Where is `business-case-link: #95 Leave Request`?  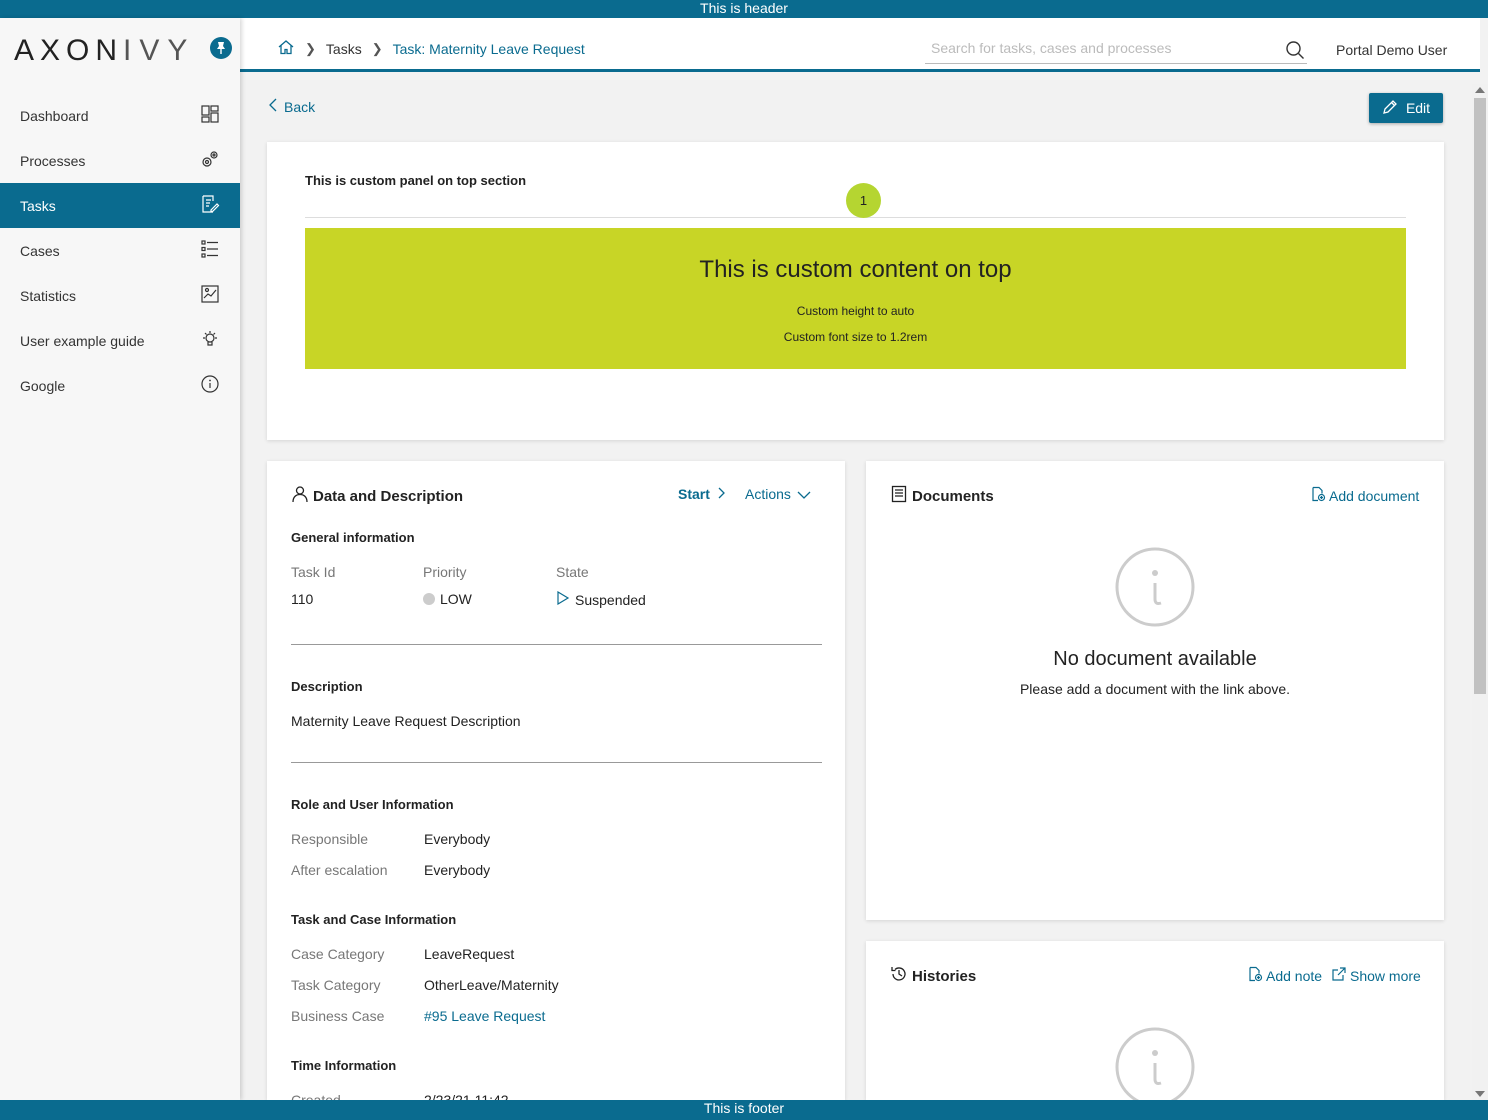
business-case-link: #95 Leave Request is located at coordinates (484, 1016).